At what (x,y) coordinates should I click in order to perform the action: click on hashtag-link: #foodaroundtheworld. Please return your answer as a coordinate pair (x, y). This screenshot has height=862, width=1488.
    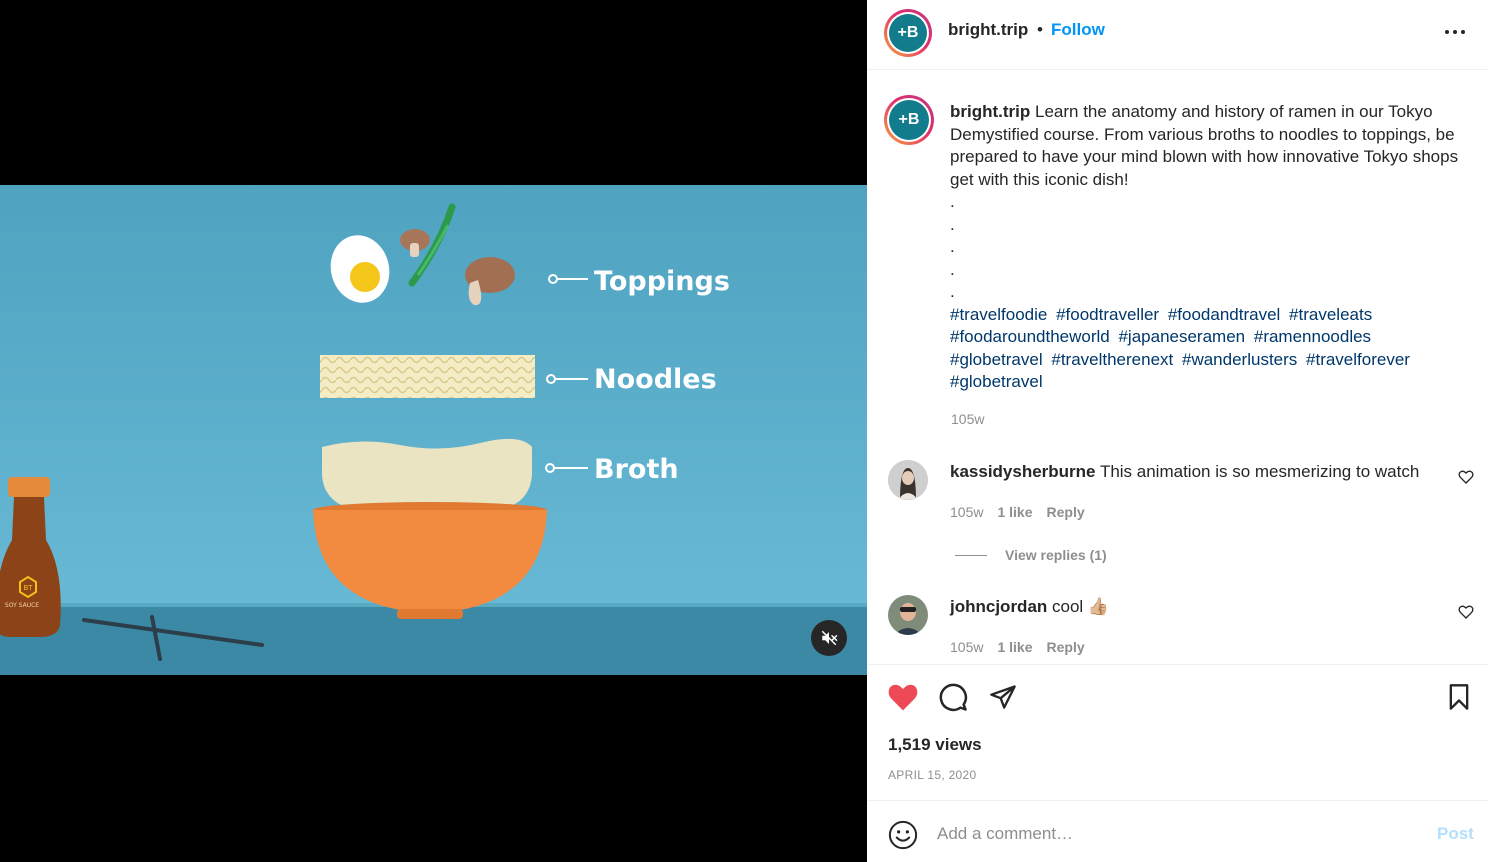
    Looking at the image, I should click on (1030, 336).